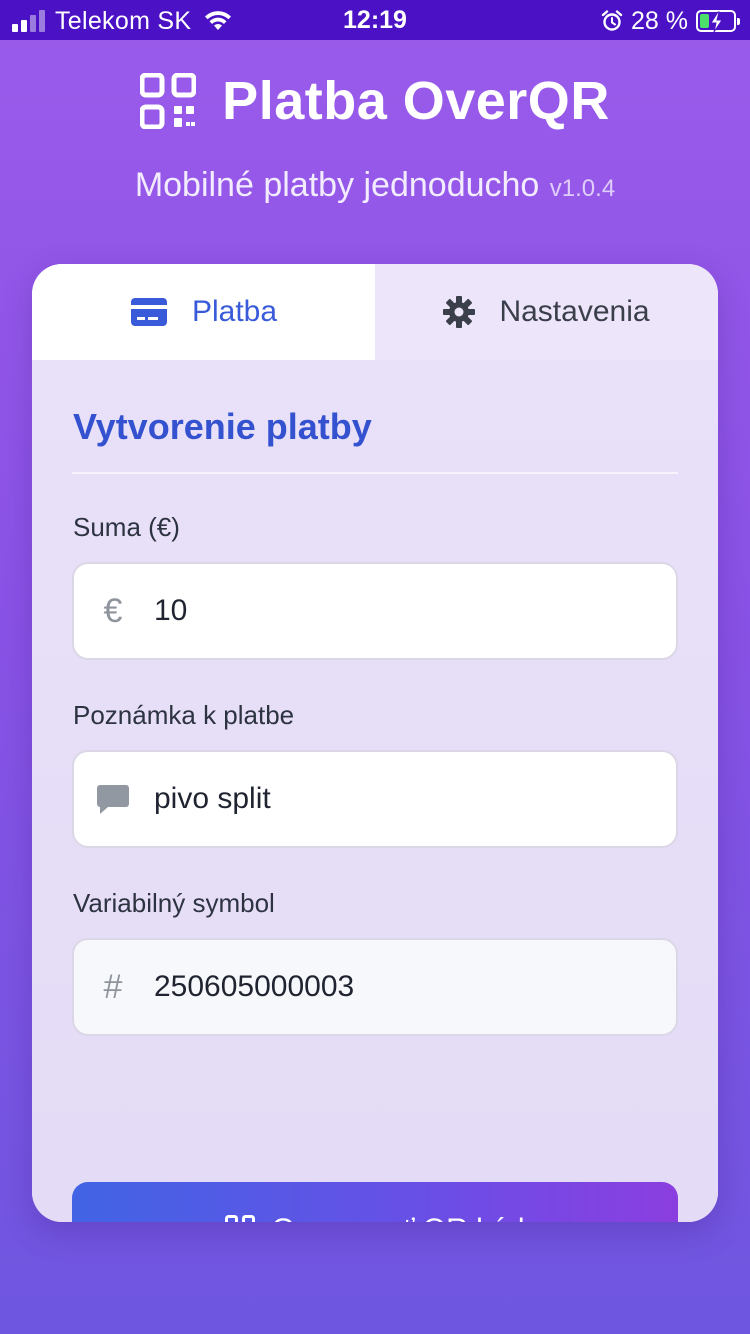 The height and width of the screenshot is (1334, 750). I want to click on generate-qr-label: Generovať QR kód, so click(397, 1217).